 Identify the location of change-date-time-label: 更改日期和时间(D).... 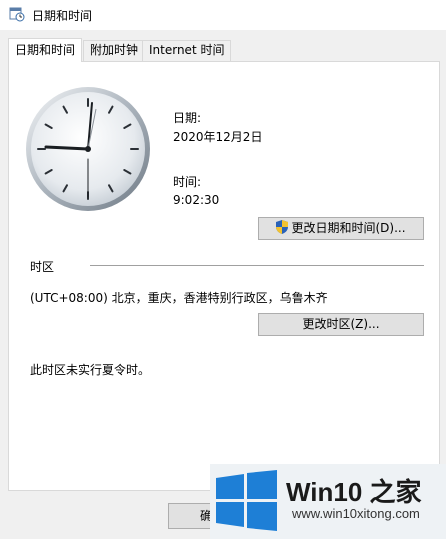
(348, 228).